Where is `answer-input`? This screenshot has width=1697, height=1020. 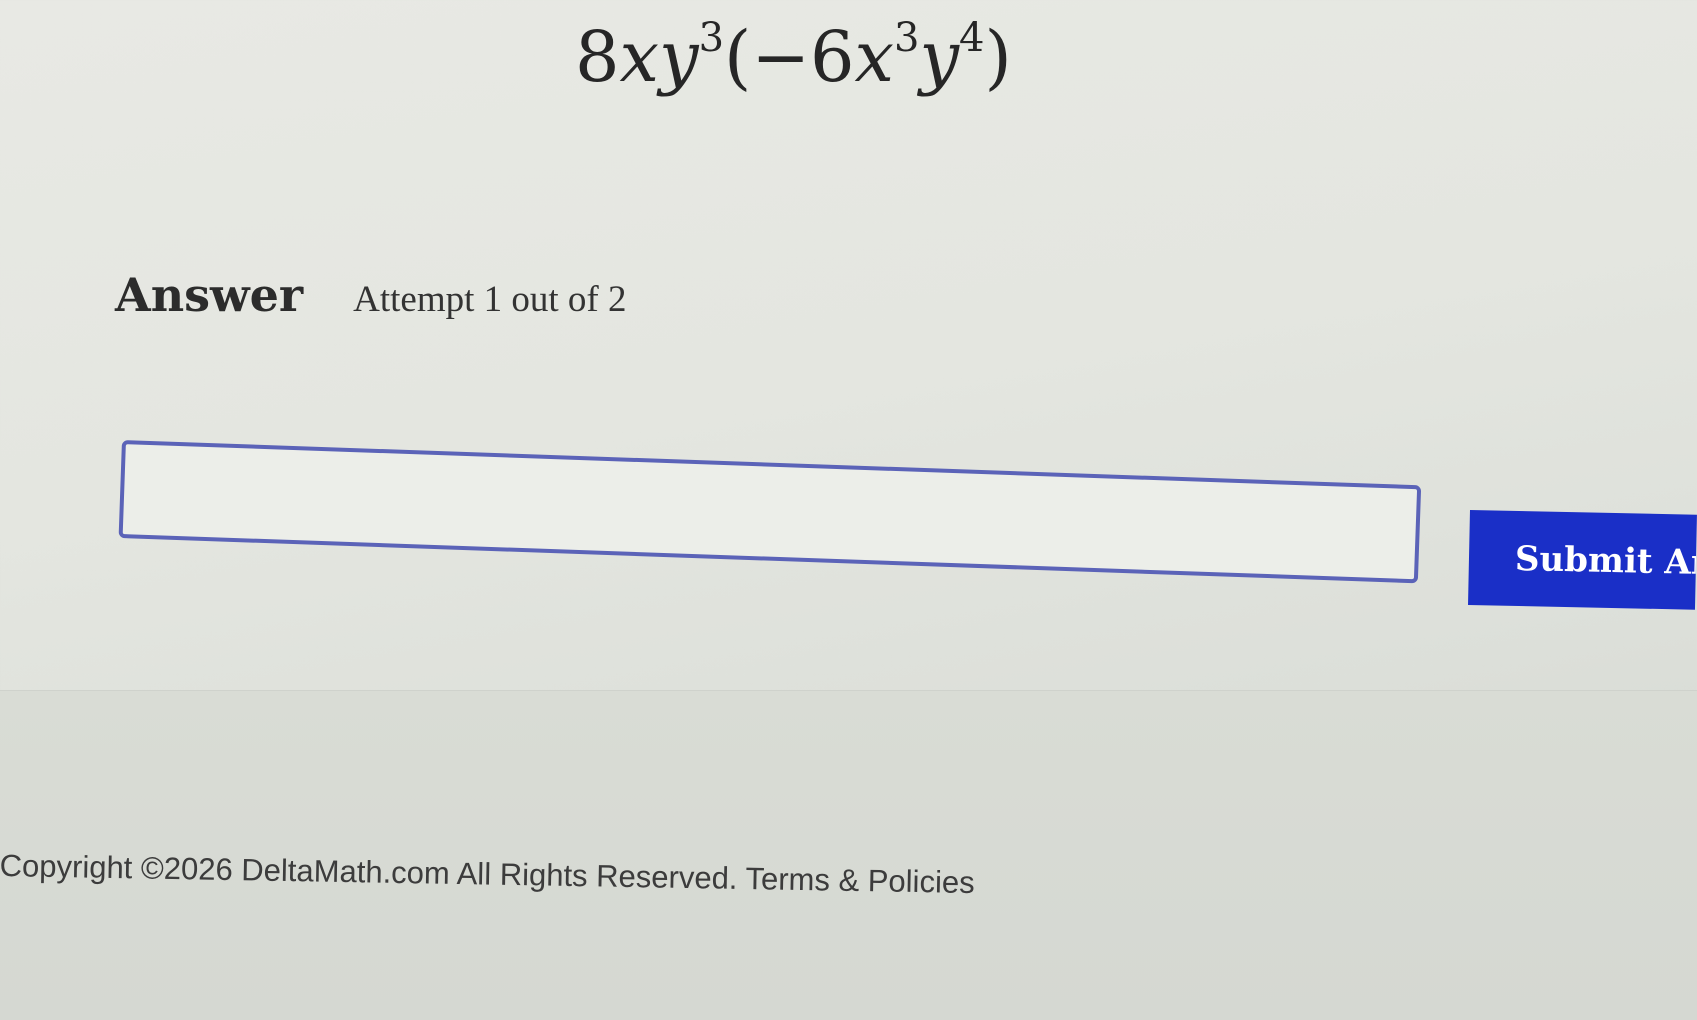 answer-input is located at coordinates (770, 512).